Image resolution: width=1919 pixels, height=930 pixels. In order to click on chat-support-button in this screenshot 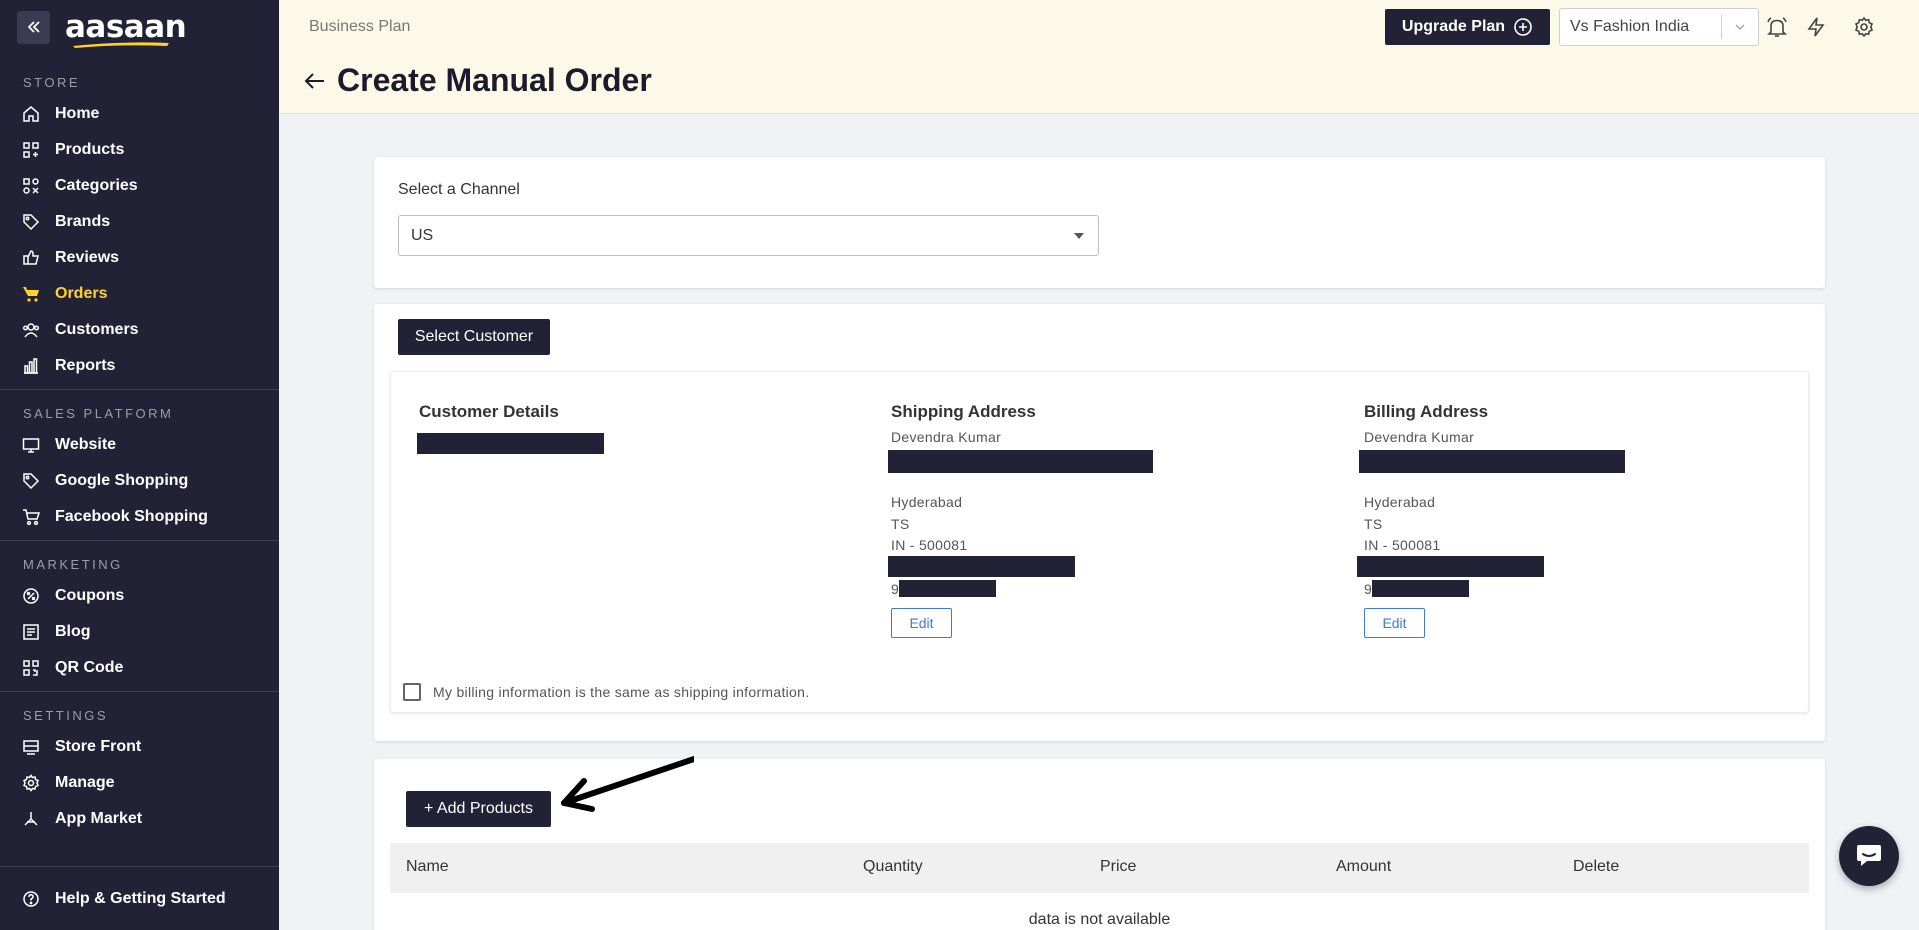, I will do `click(1869, 856)`.